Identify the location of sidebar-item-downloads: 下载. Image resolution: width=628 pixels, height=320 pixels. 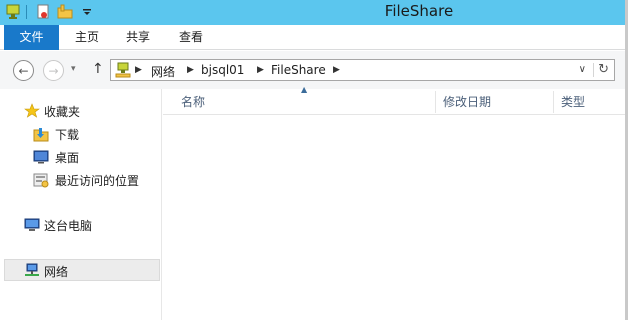
(80, 134).